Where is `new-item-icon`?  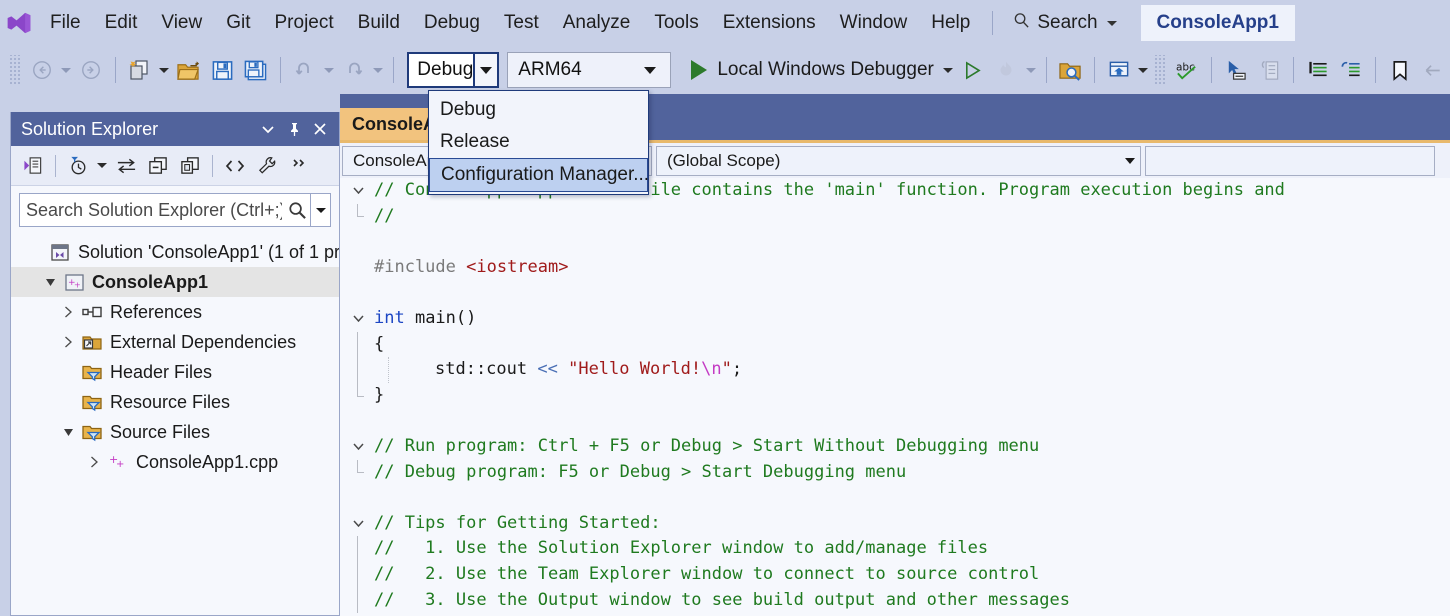 new-item-icon is located at coordinates (140, 70).